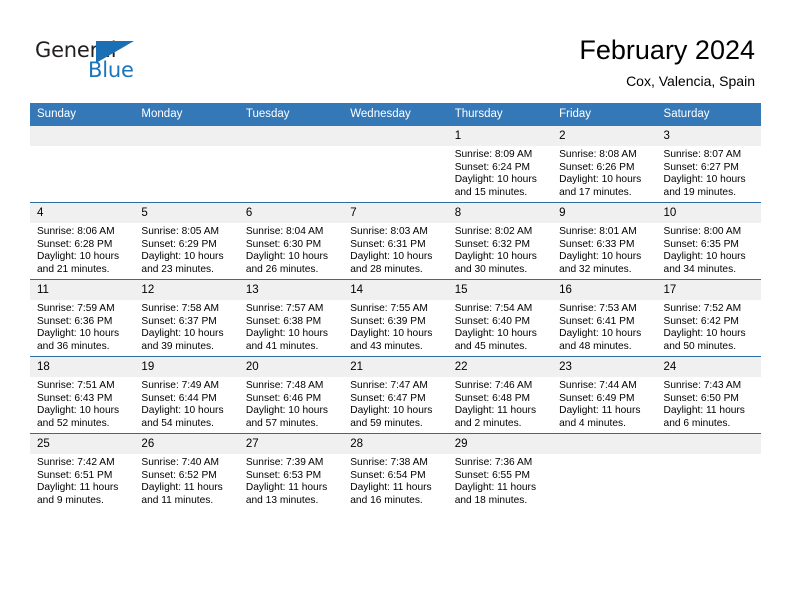  What do you see at coordinates (598, 154) in the screenshot?
I see `sunrise-time: Sunrise: 8:08 AM` at bounding box center [598, 154].